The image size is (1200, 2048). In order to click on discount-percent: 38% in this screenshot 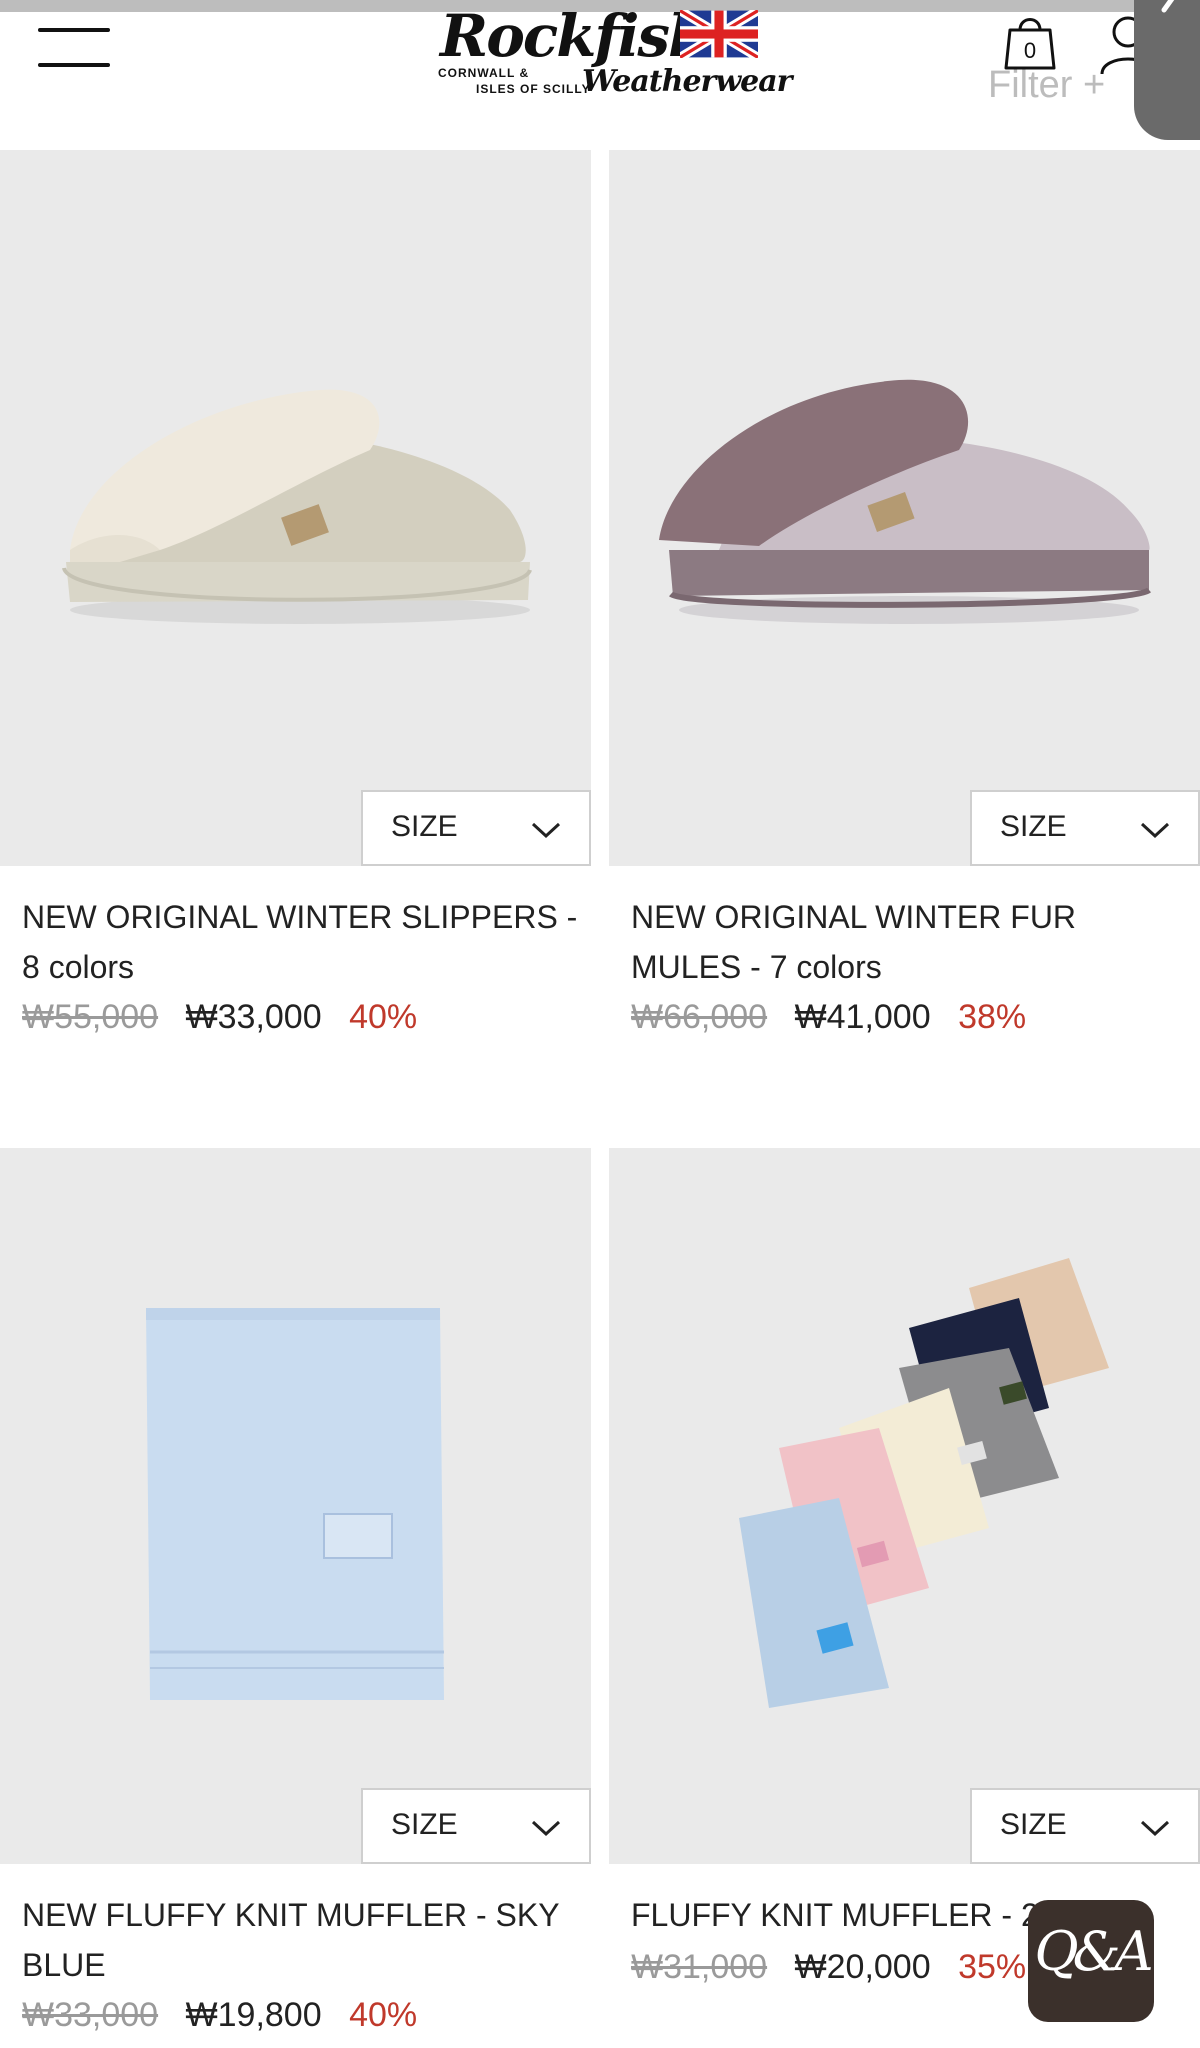, I will do `click(992, 1017)`.